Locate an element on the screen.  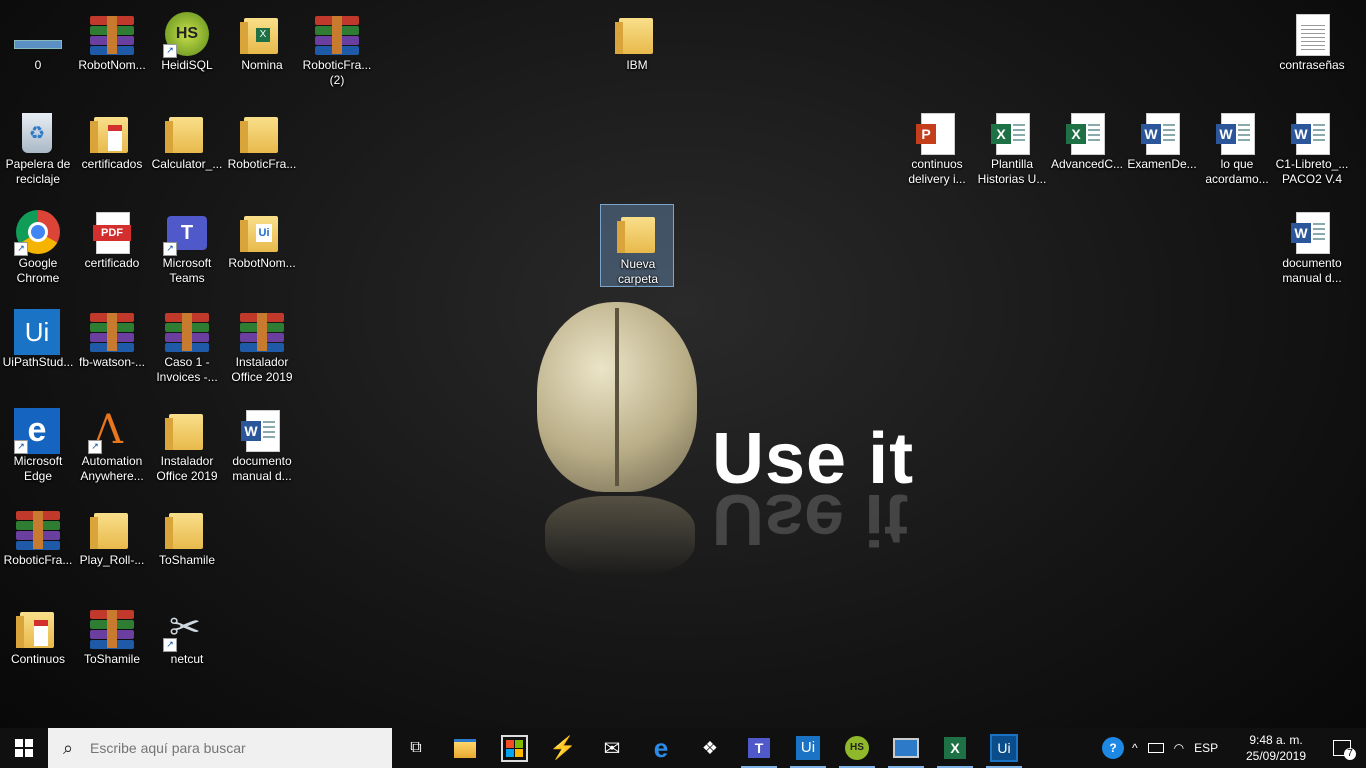
taskbar-uipath-studio: Ui is located at coordinates (1004, 748).